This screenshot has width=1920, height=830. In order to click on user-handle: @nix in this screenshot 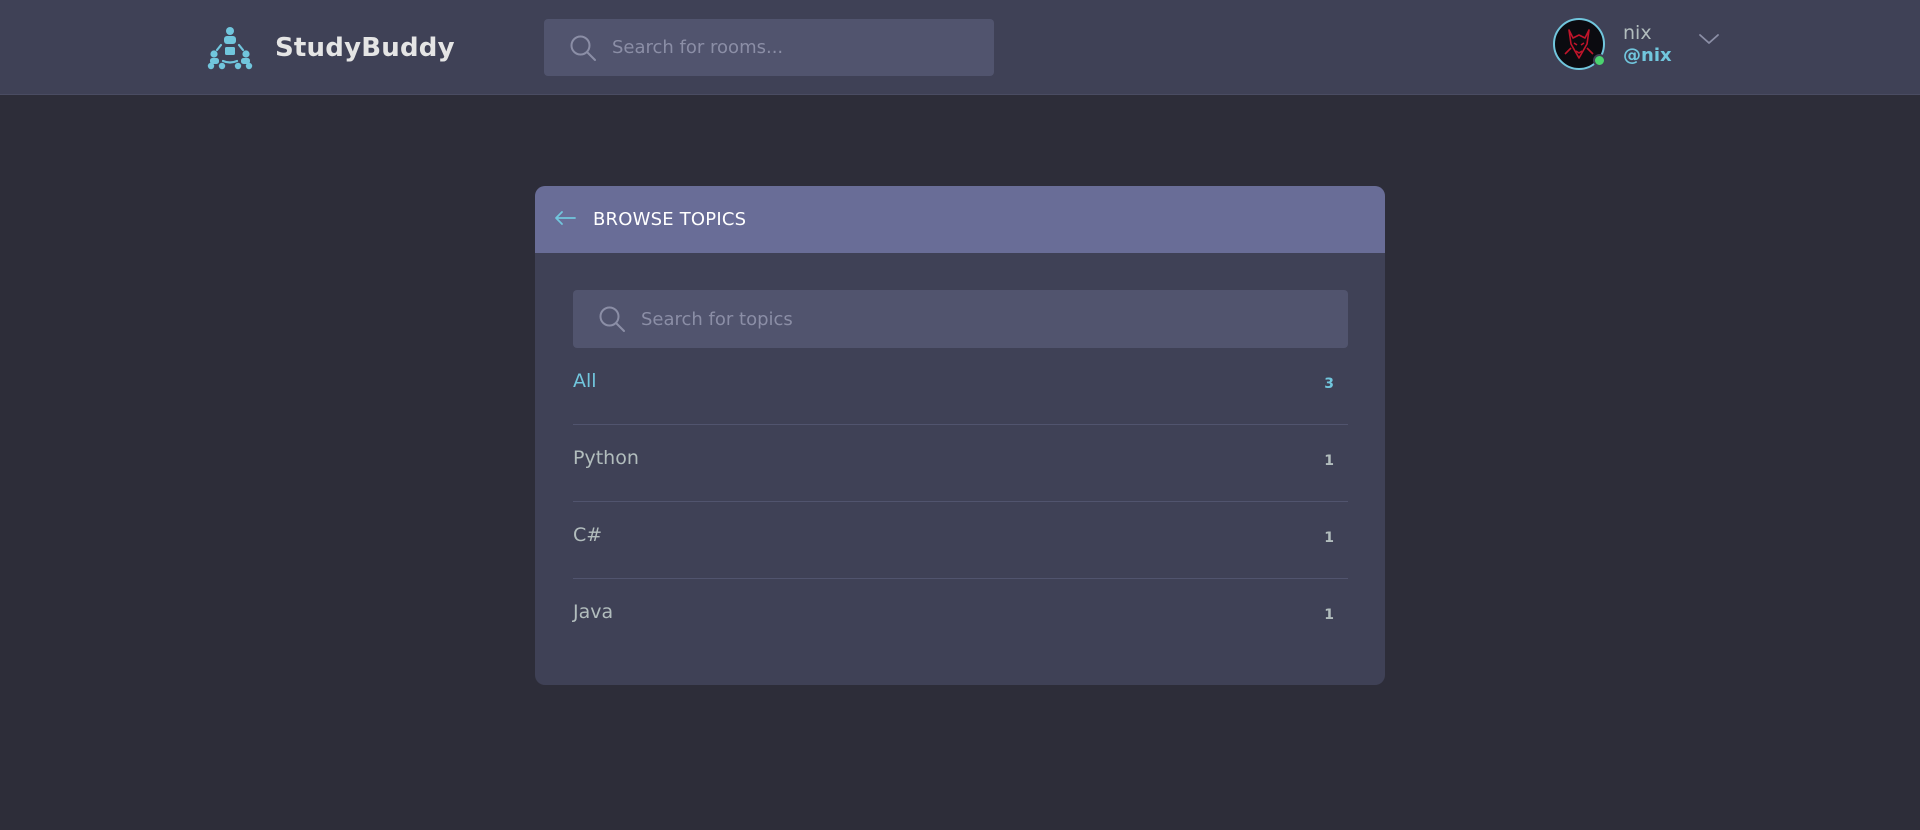, I will do `click(1647, 55)`.